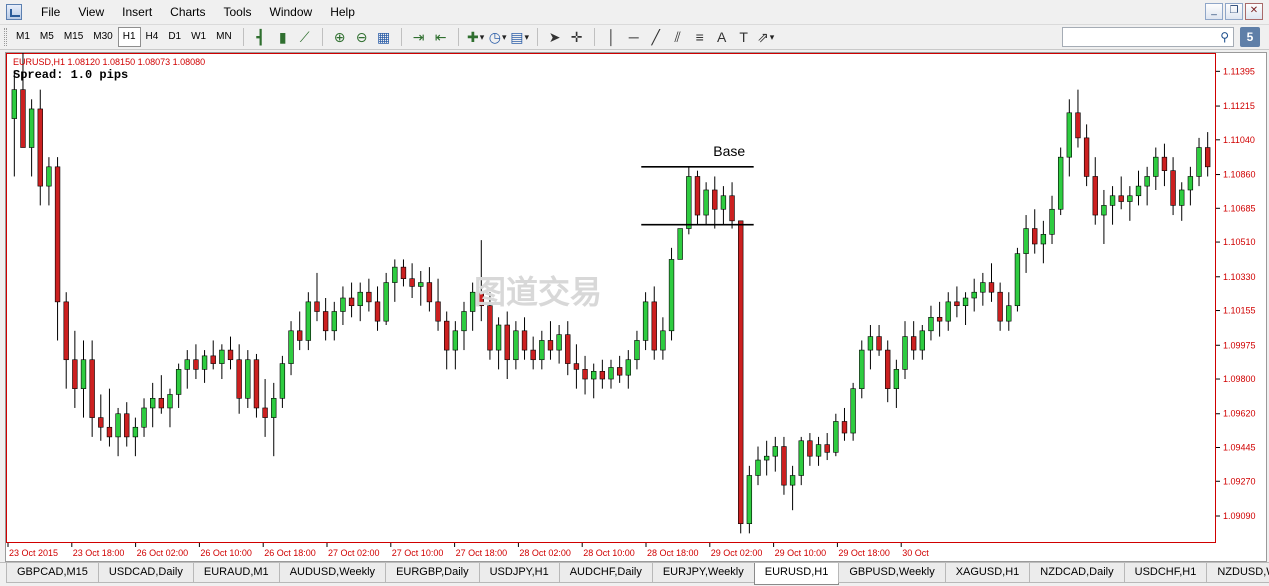 The height and width of the screenshot is (586, 1269). Describe the element at coordinates (744, 37) in the screenshot. I see `text-label-icon: T` at that location.